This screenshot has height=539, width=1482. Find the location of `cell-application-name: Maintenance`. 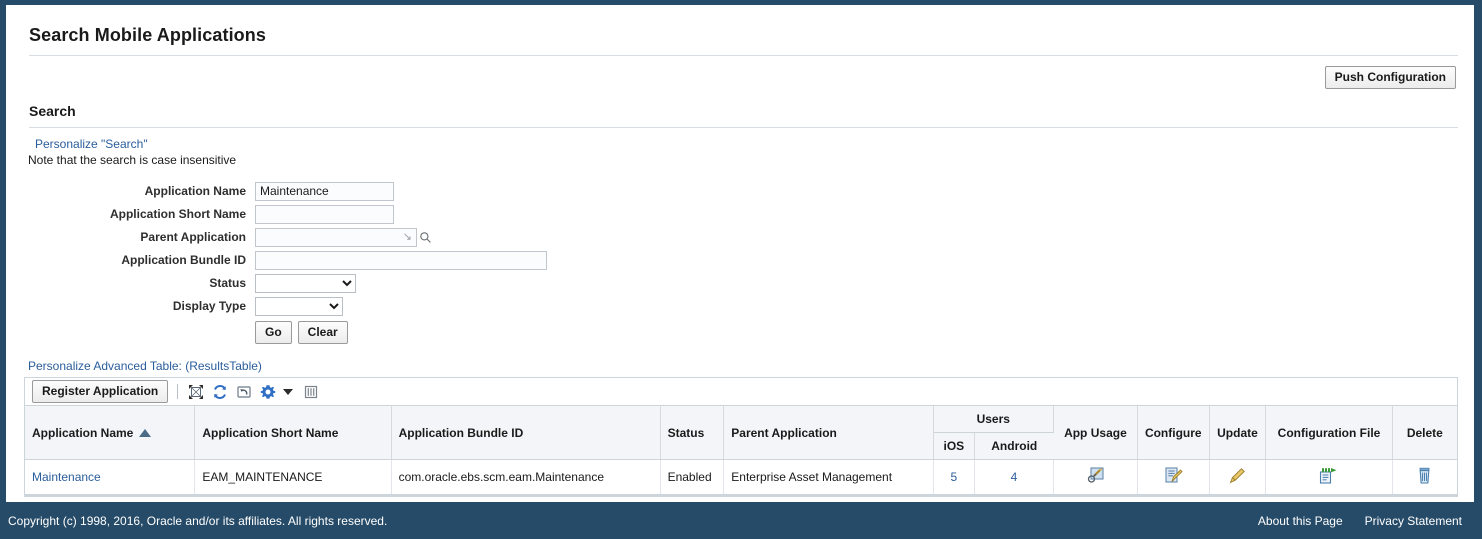

cell-application-name: Maintenance is located at coordinates (110, 477).